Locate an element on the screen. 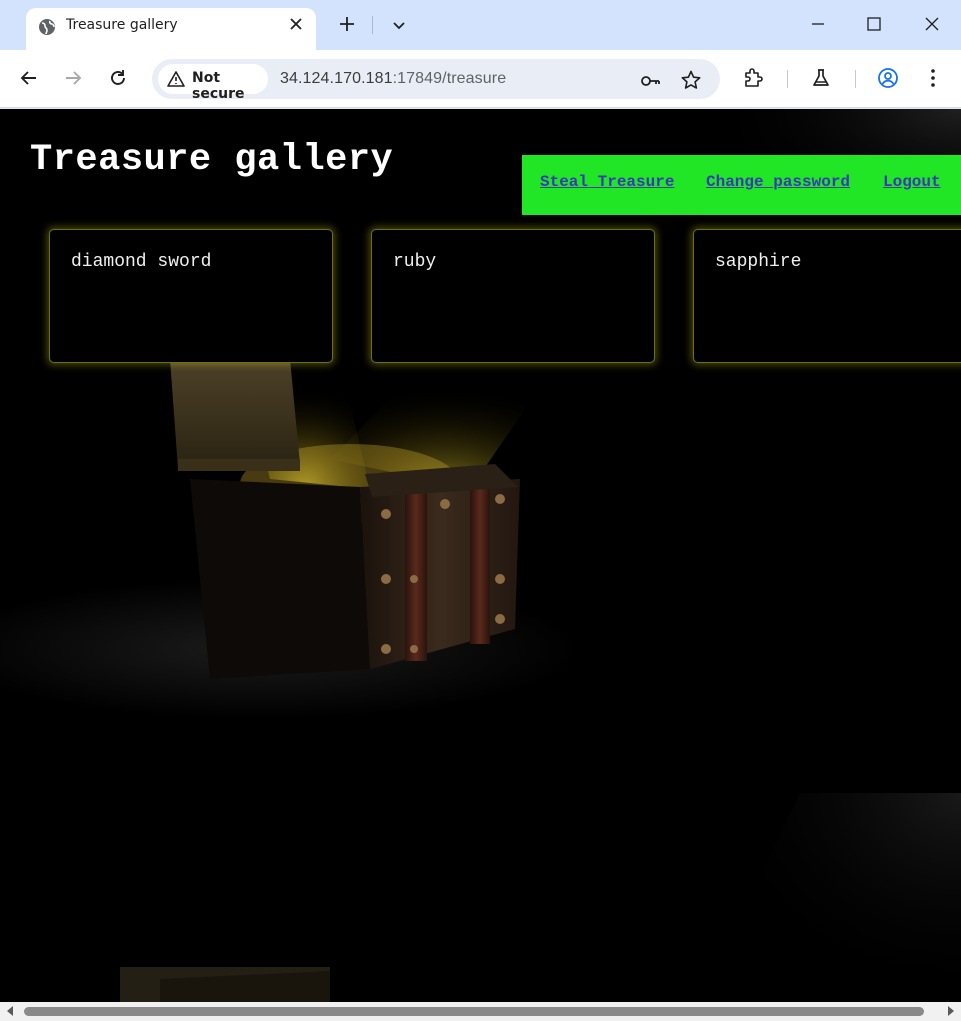  maximize-icon is located at coordinates (874, 24).